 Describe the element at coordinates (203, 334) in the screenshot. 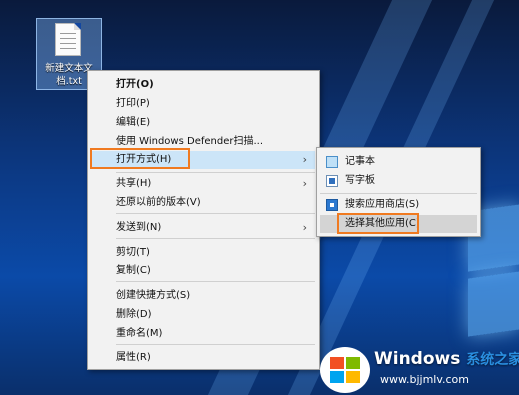

I see `menu-item-rename: 重命名(M)` at that location.